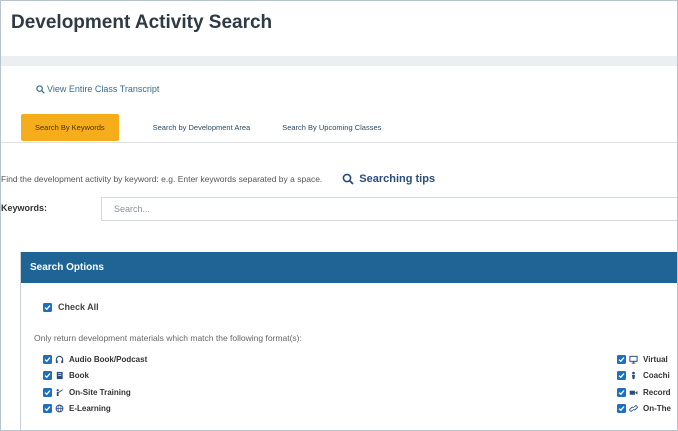 Image resolution: width=678 pixels, height=431 pixels. Describe the element at coordinates (633, 408) in the screenshot. I see `link-icon` at that location.